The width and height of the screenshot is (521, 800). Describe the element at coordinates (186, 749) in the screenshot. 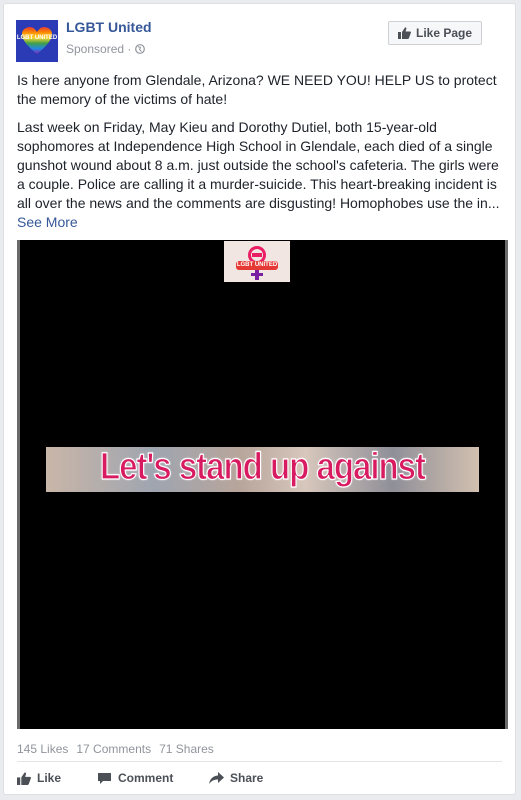

I see `shares-count: 71 Shares` at that location.